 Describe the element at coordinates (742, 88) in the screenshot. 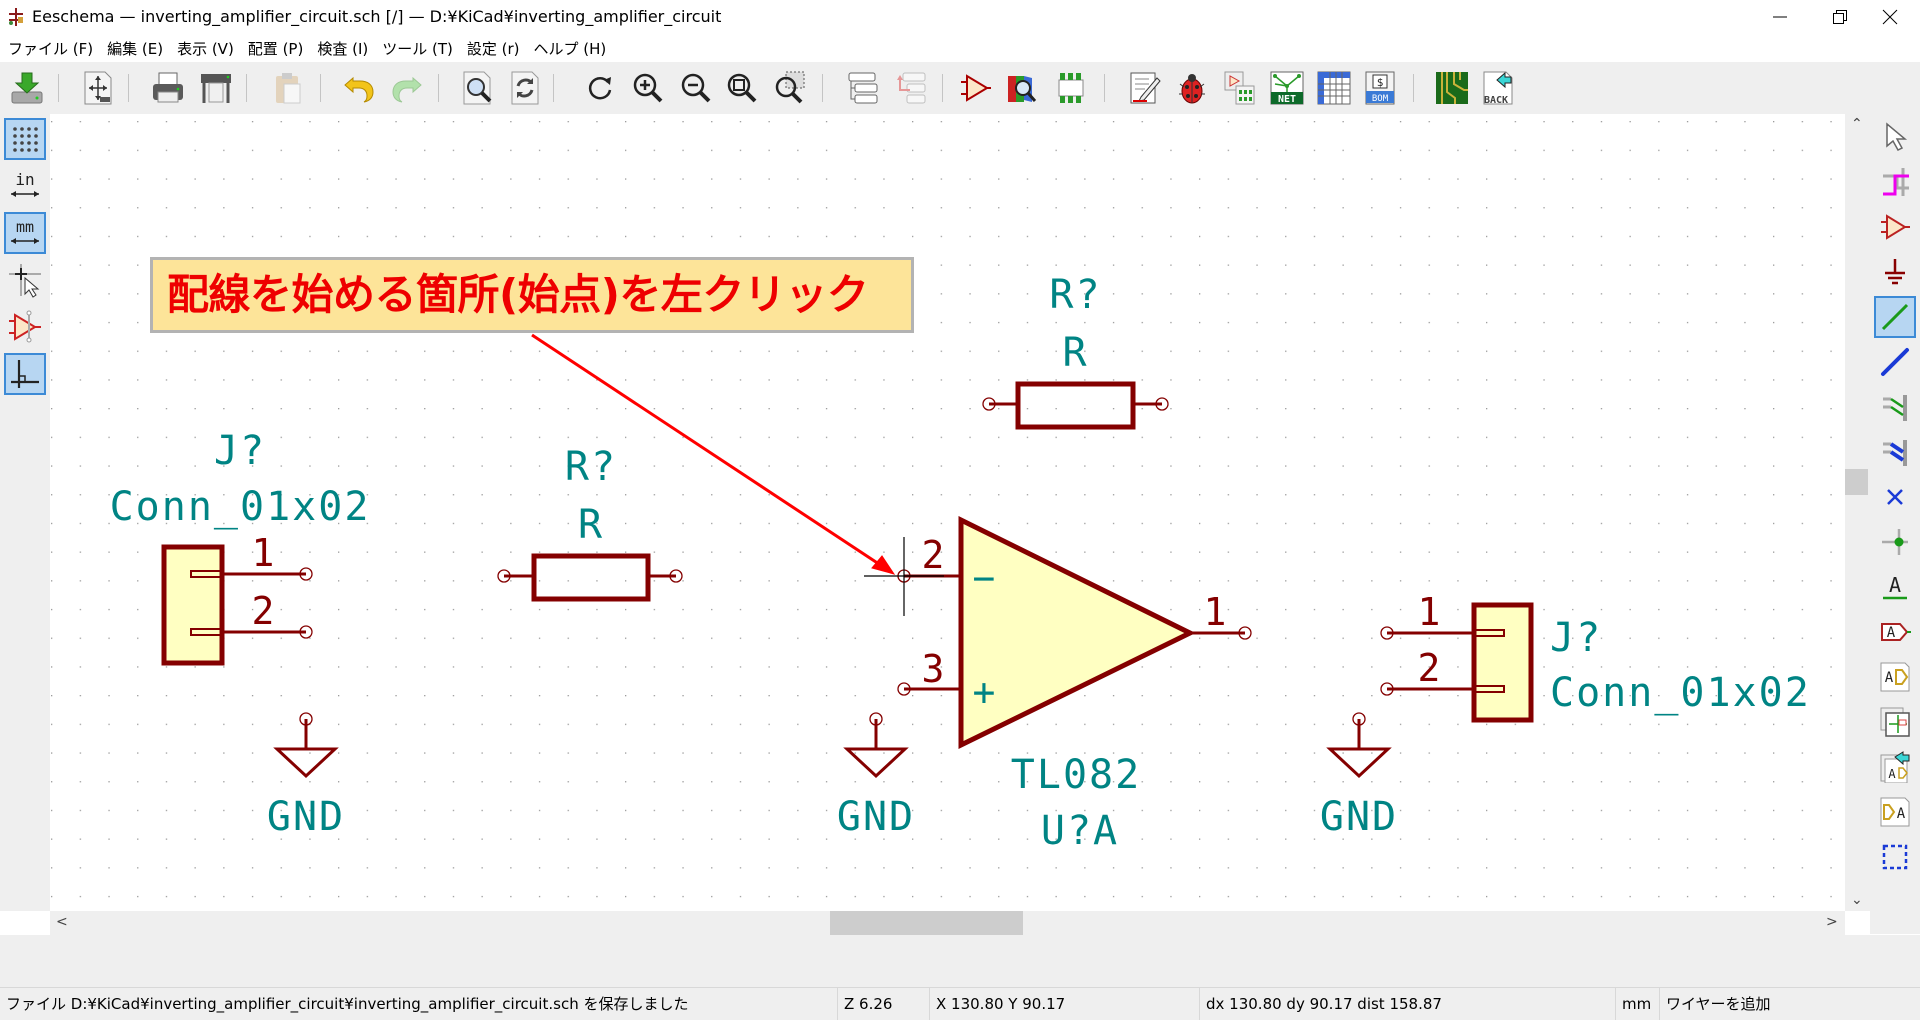

I see `zoom-fit-button` at that location.